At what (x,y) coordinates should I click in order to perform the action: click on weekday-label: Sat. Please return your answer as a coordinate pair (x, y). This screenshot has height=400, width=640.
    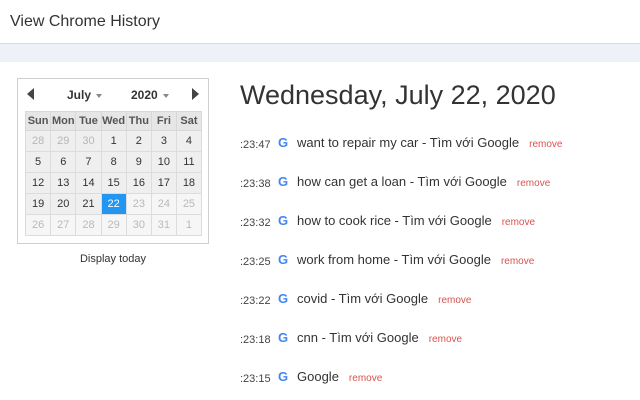
    Looking at the image, I should click on (189, 121).